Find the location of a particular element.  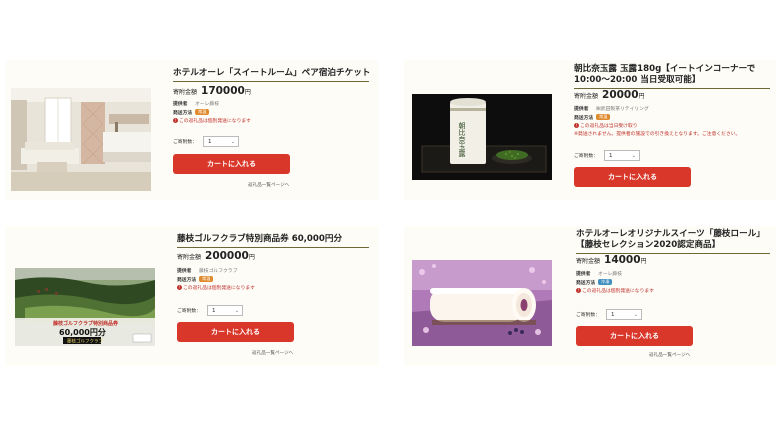

price-amount: 14000 is located at coordinates (622, 260).